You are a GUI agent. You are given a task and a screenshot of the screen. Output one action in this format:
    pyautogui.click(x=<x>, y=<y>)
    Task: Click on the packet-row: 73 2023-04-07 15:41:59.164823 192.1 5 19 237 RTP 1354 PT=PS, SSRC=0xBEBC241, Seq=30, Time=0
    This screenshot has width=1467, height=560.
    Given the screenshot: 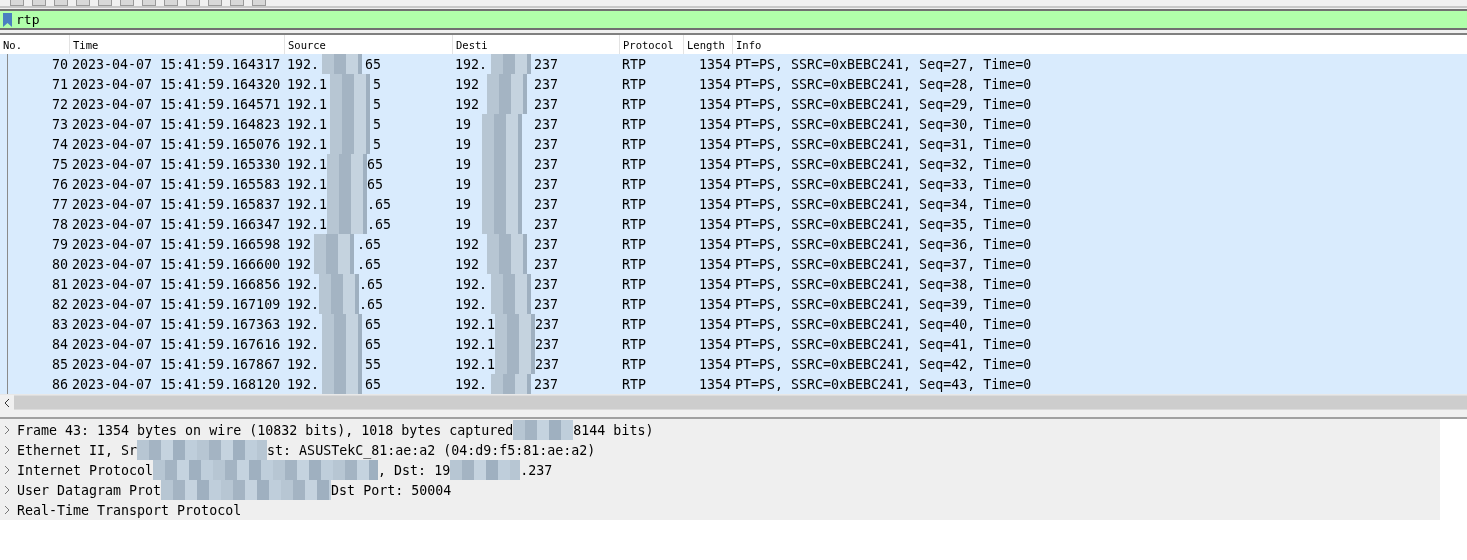 What is the action you would take?
    pyautogui.click(x=733, y=124)
    